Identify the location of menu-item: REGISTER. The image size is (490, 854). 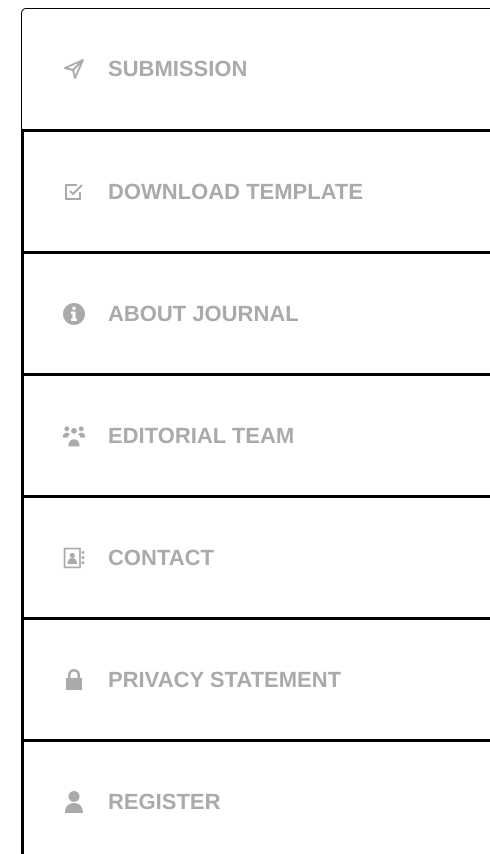
(255, 796).